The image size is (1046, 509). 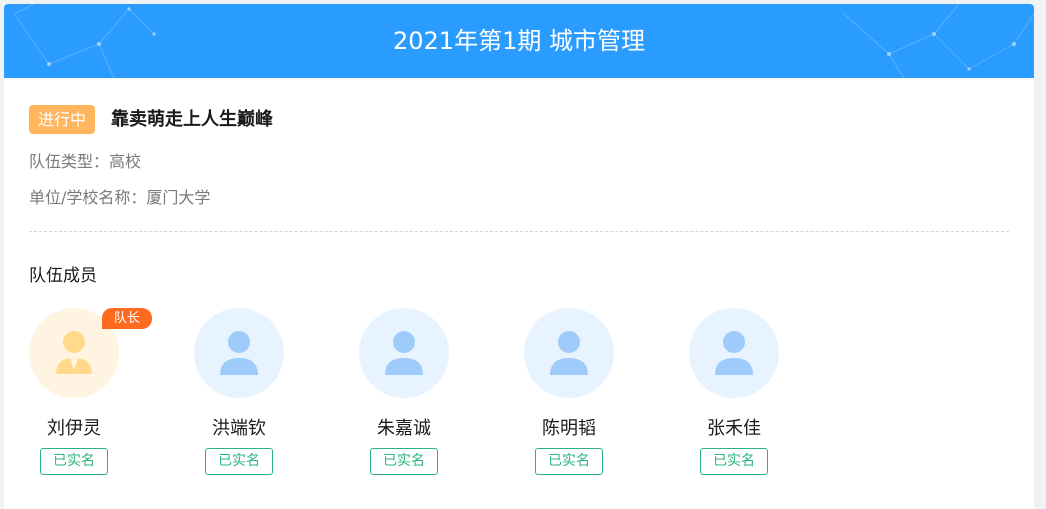 What do you see at coordinates (404, 428) in the screenshot?
I see `member-name: 朱嘉诚` at bounding box center [404, 428].